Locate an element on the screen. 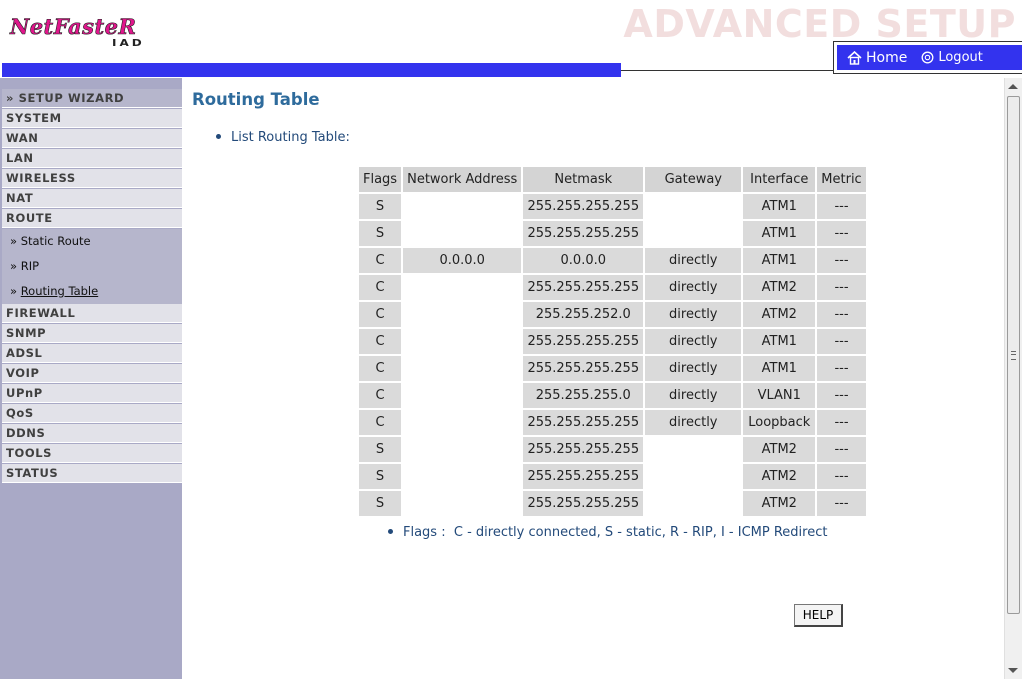 This screenshot has height=679, width=1022. header-divider is located at coordinates (727, 70).